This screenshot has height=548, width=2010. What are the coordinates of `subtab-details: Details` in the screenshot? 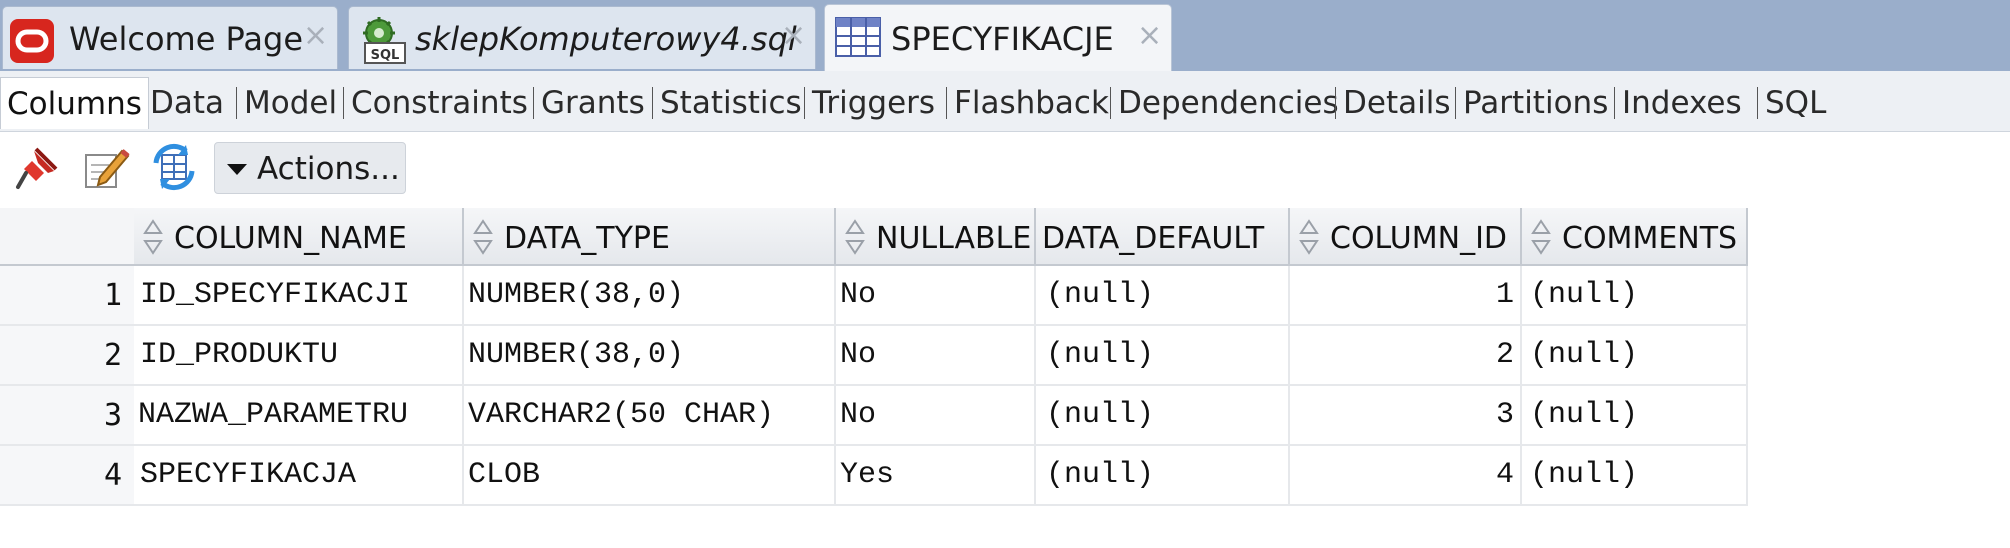 It's located at (1396, 103).